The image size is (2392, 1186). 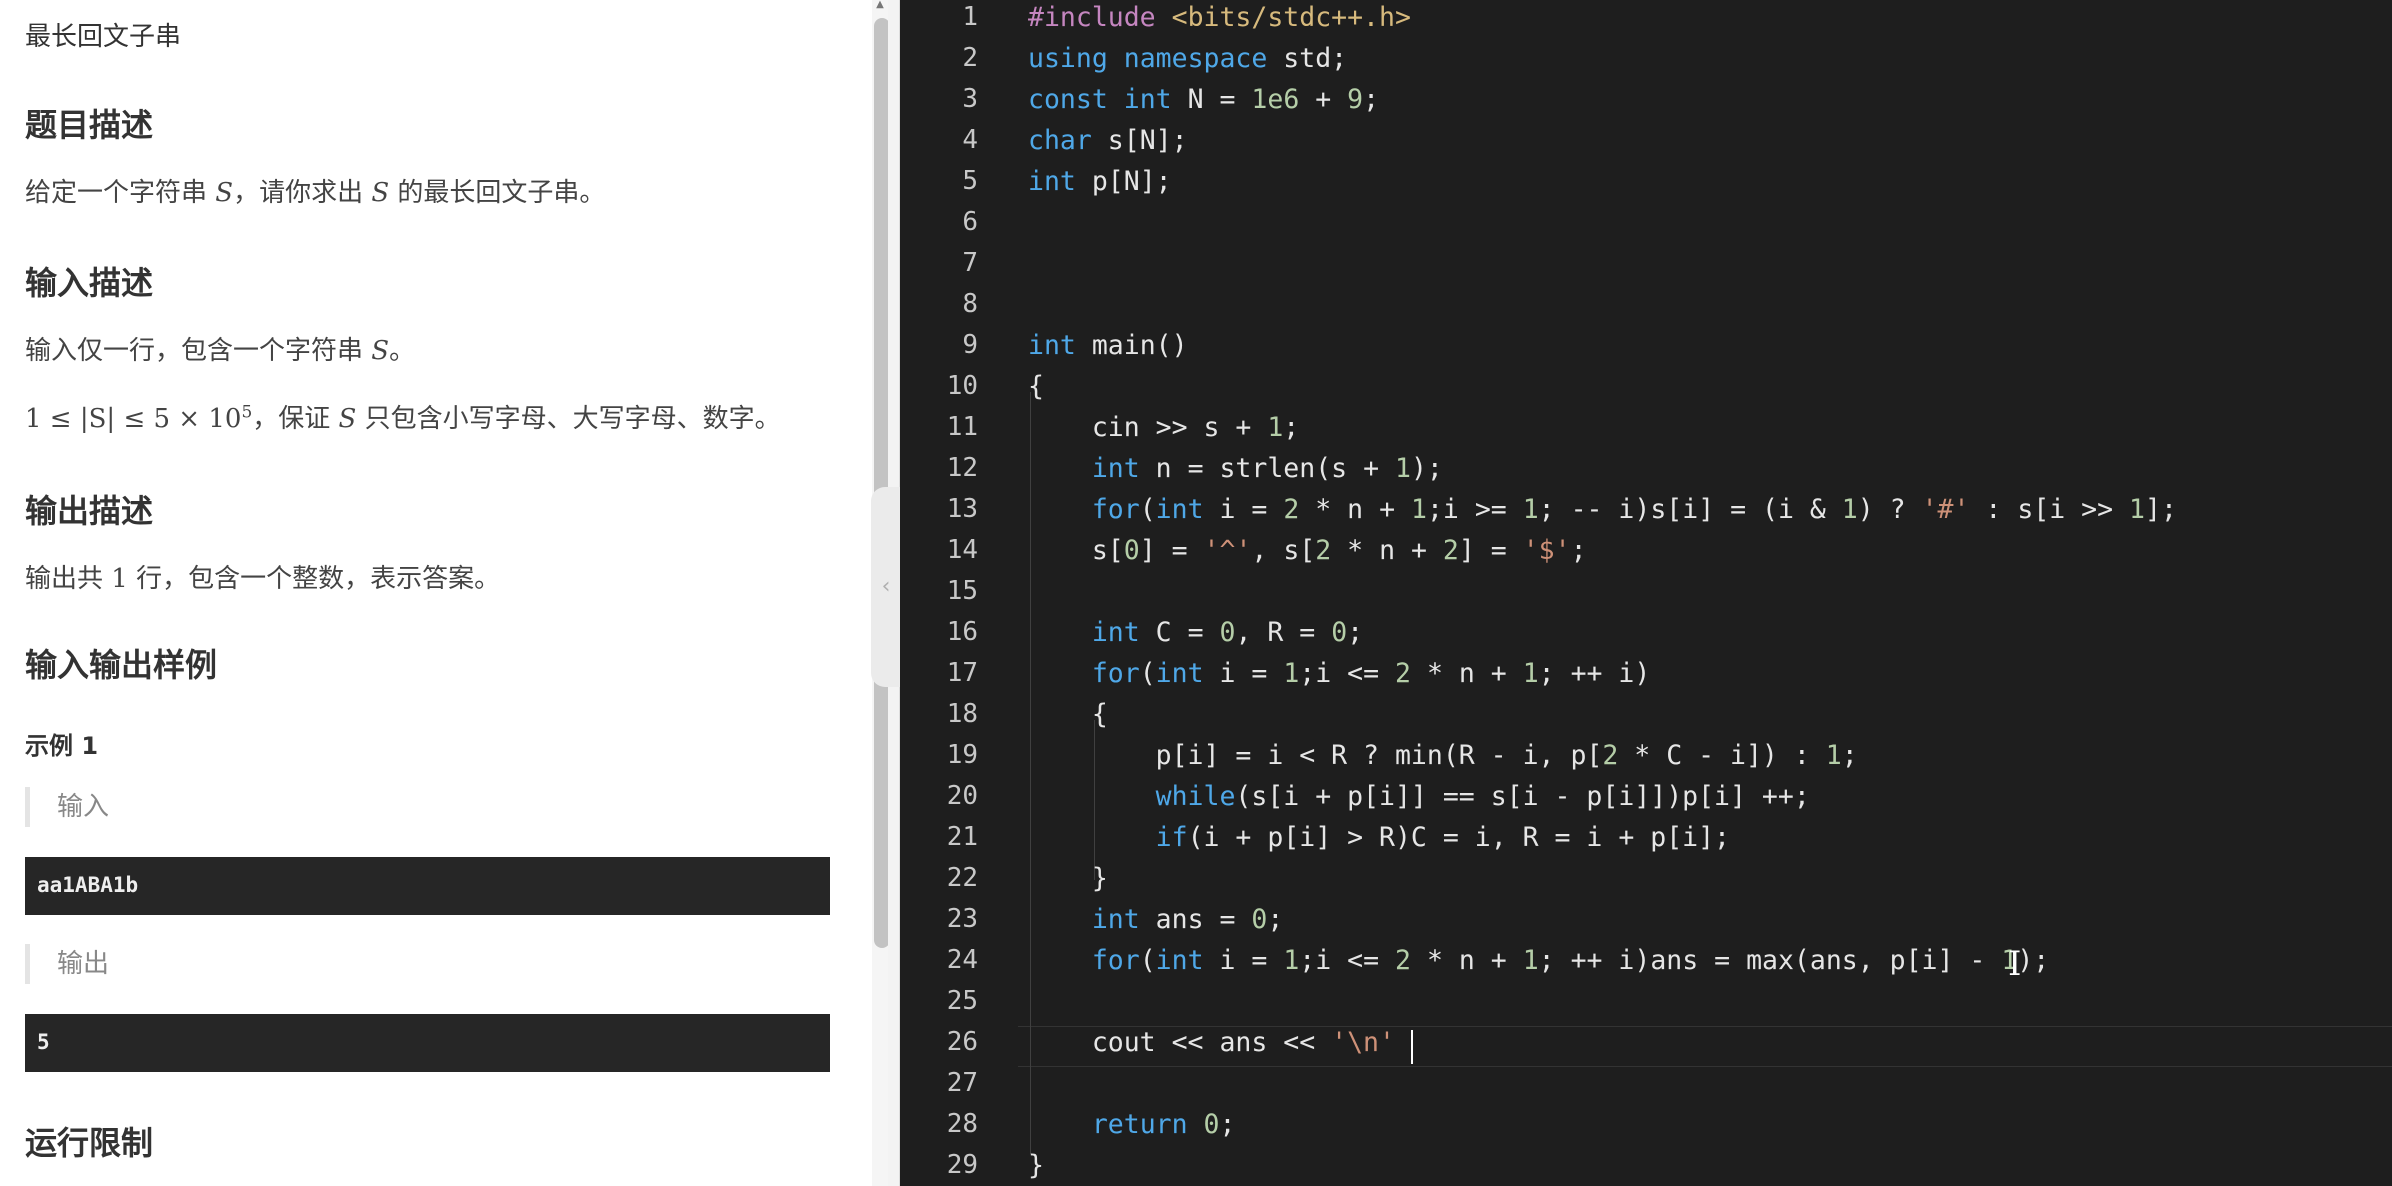 What do you see at coordinates (962, 1001) in the screenshot?
I see `line-number: 25` at bounding box center [962, 1001].